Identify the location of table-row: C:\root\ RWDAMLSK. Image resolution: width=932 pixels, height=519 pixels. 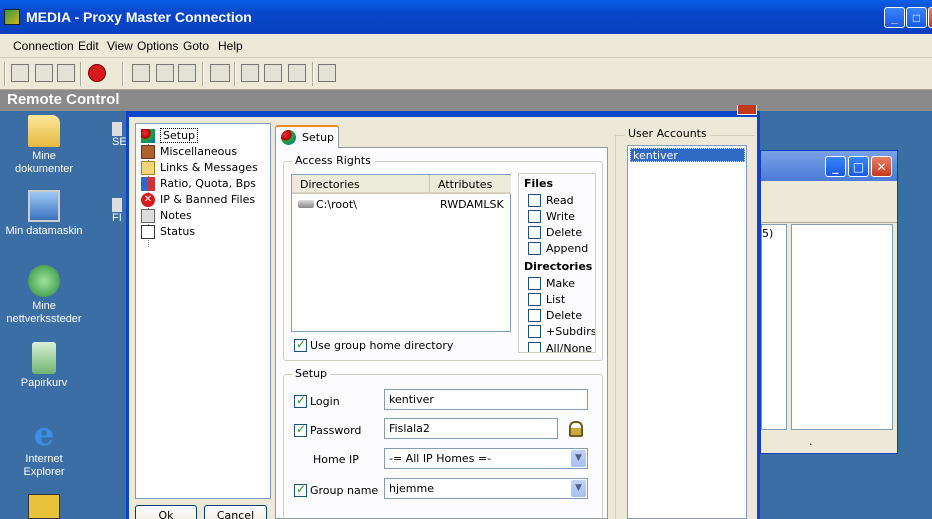
(401, 205).